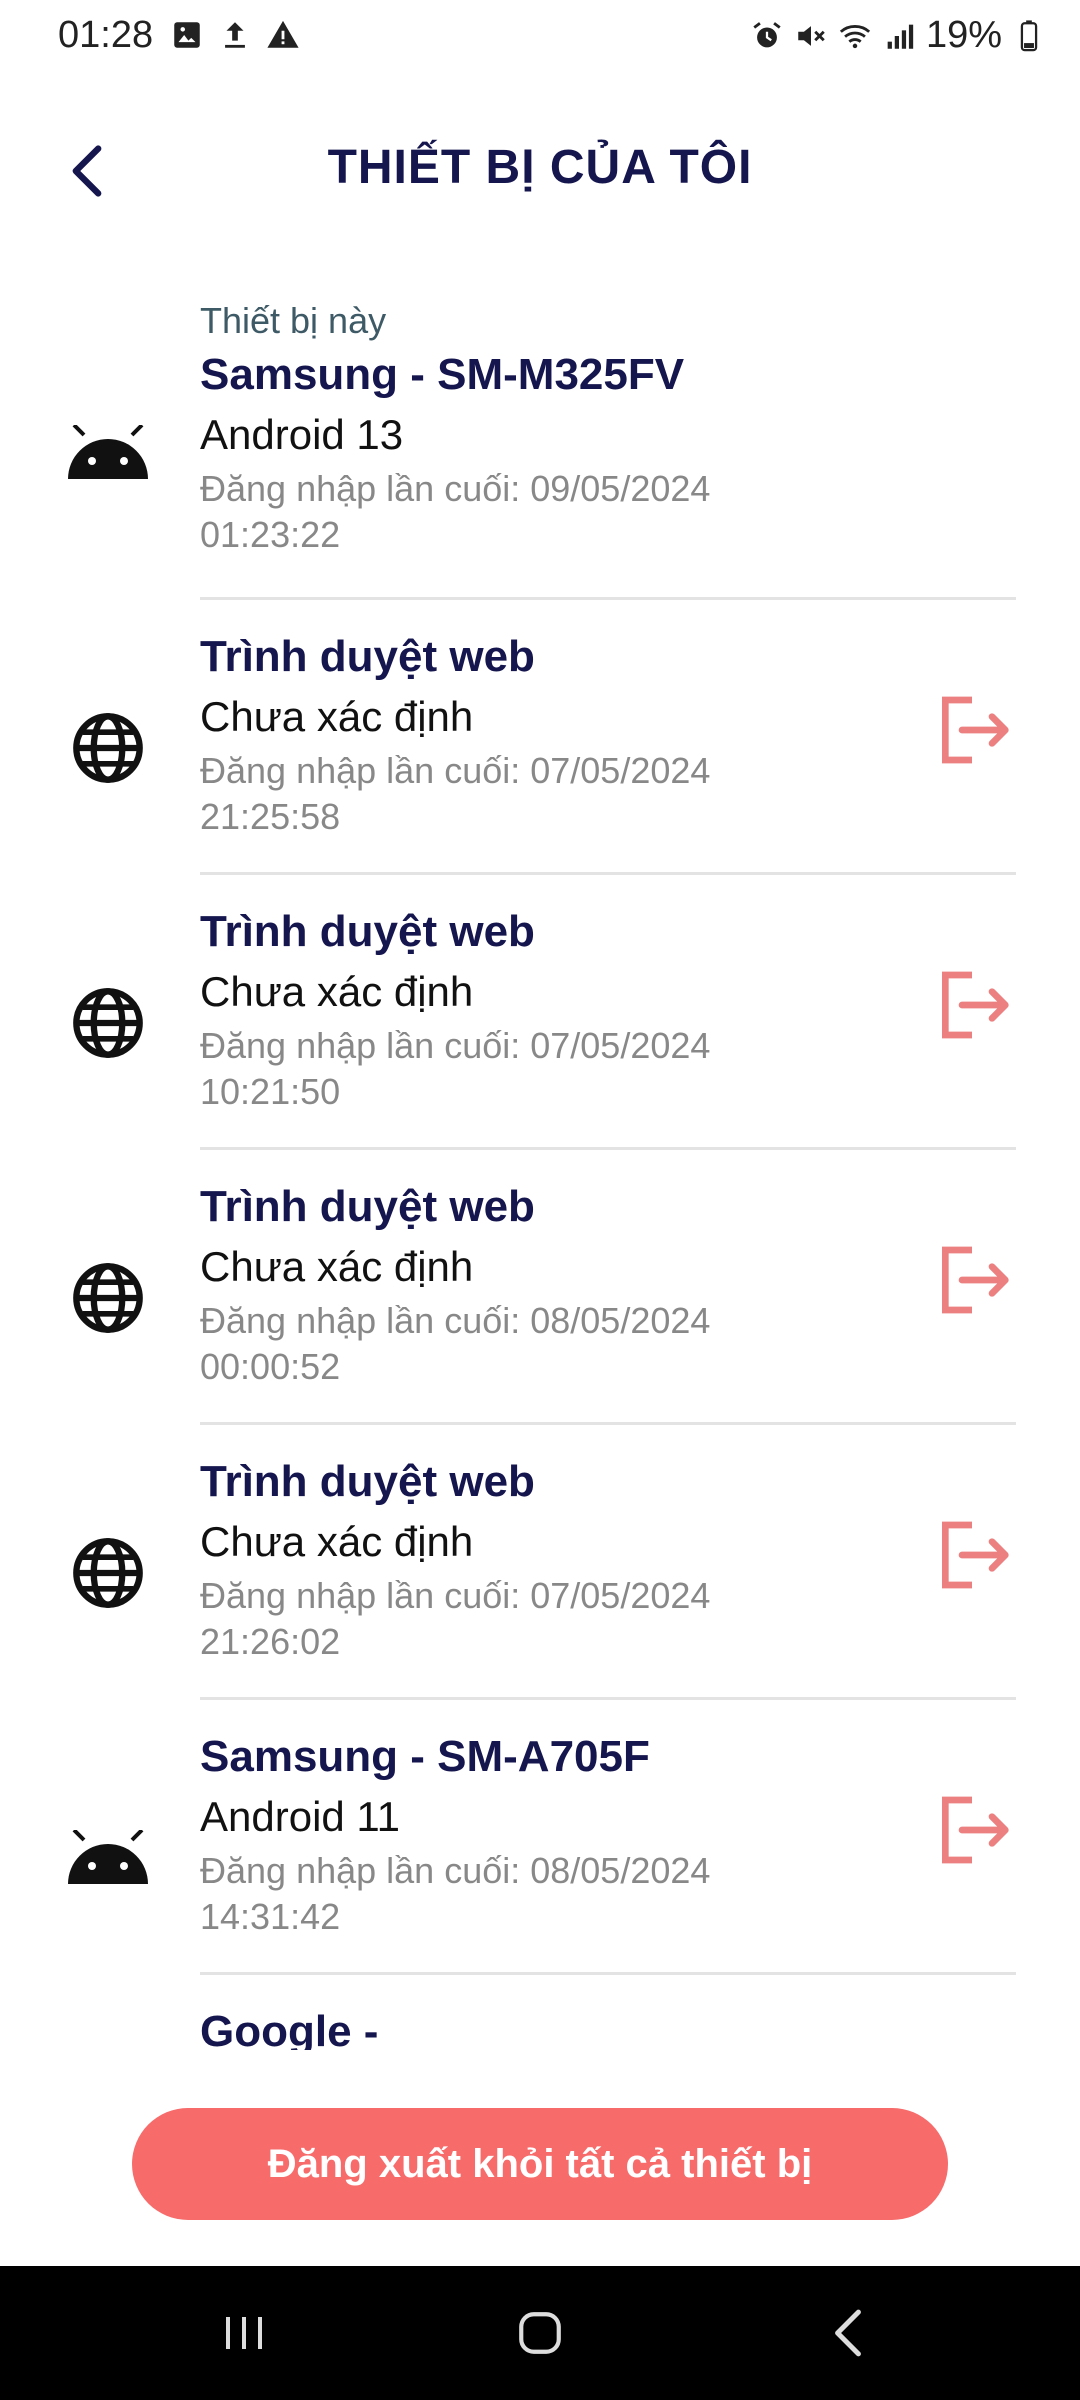 The width and height of the screenshot is (1080, 2400). Describe the element at coordinates (455, 1068) in the screenshot. I see `device-last-login: Đăng nhập lần cuối: 07/05/2024 10:21:50` at that location.